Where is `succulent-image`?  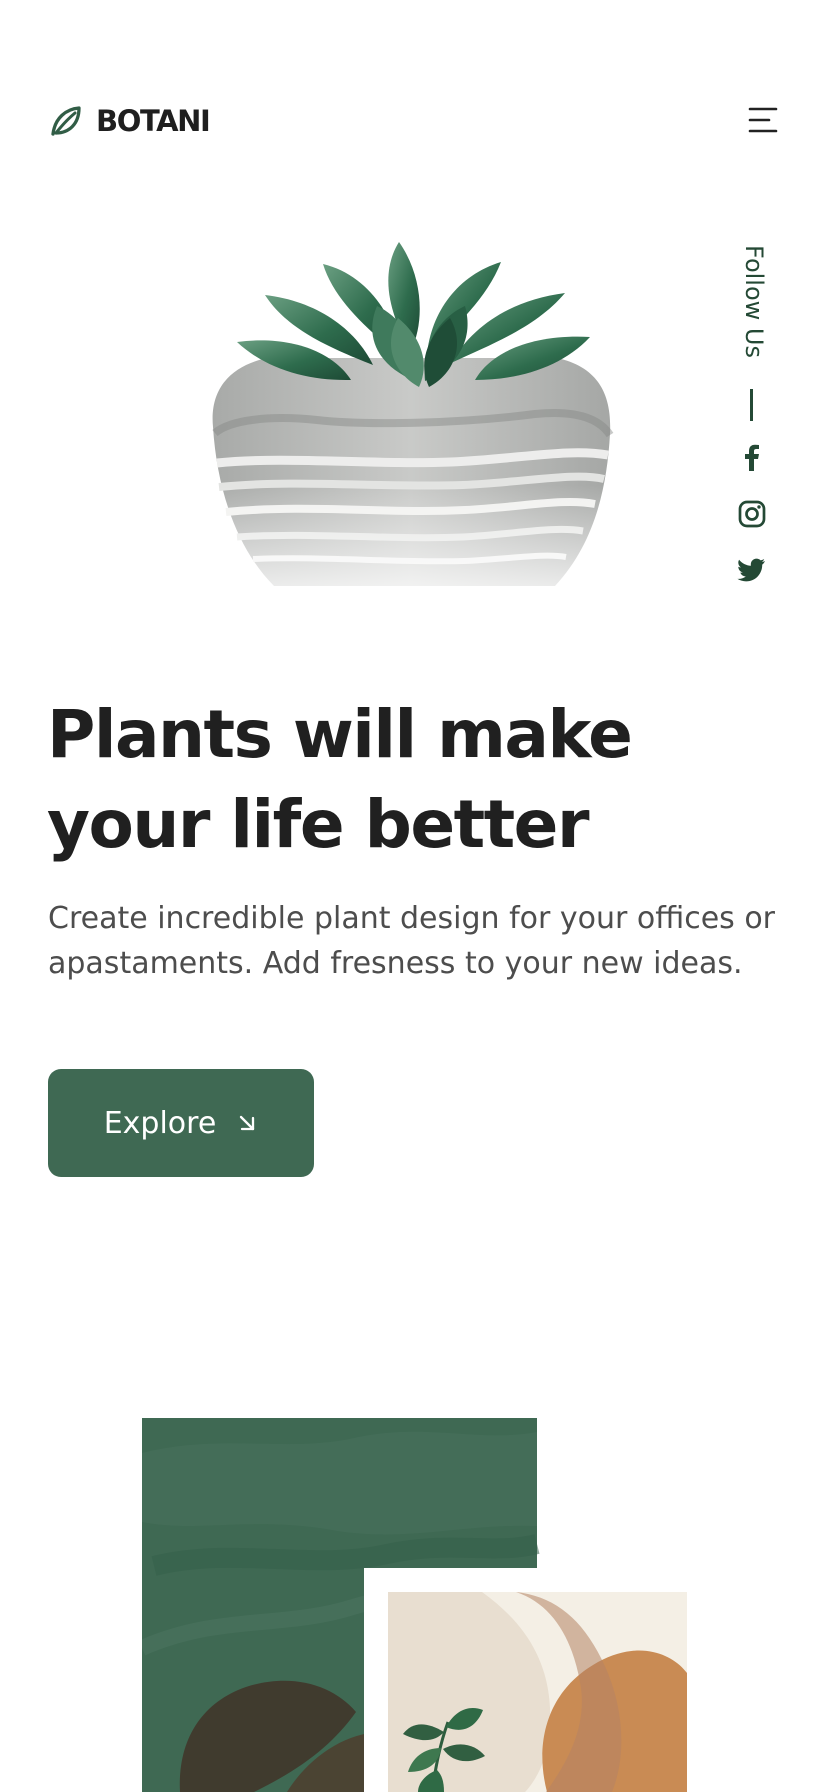 succulent-image is located at coordinates (415, 425).